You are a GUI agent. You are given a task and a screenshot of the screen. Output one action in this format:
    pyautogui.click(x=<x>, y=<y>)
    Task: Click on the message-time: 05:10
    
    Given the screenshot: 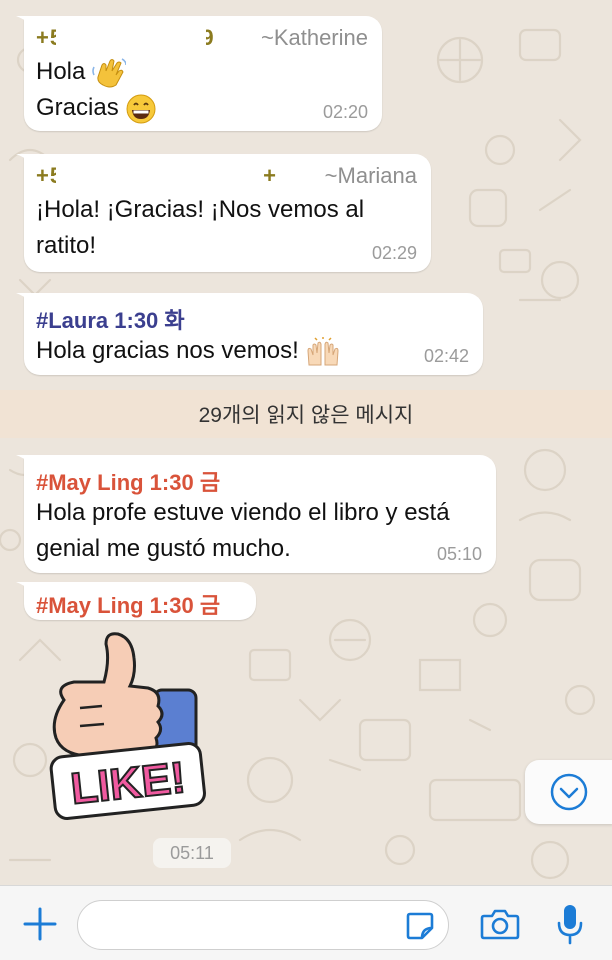 What is the action you would take?
    pyautogui.click(x=459, y=554)
    